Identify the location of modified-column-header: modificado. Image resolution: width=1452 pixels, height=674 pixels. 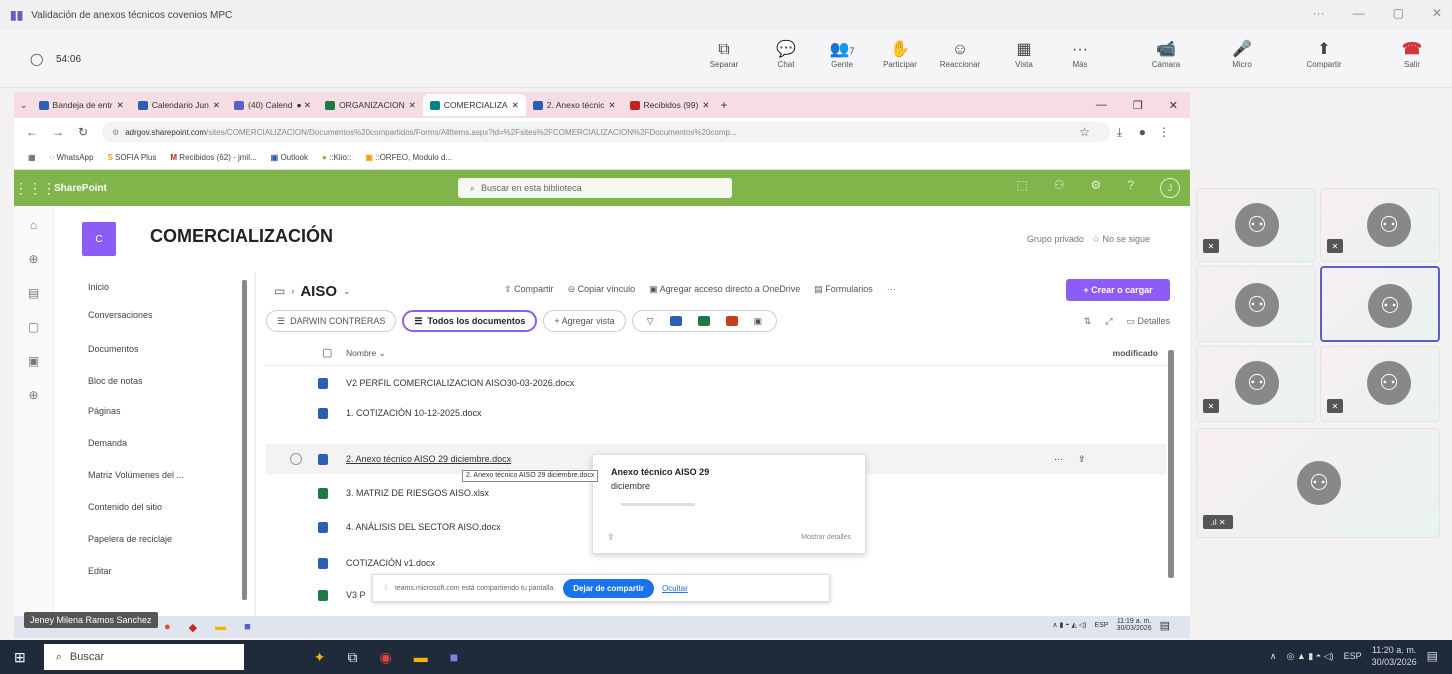
(1135, 353).